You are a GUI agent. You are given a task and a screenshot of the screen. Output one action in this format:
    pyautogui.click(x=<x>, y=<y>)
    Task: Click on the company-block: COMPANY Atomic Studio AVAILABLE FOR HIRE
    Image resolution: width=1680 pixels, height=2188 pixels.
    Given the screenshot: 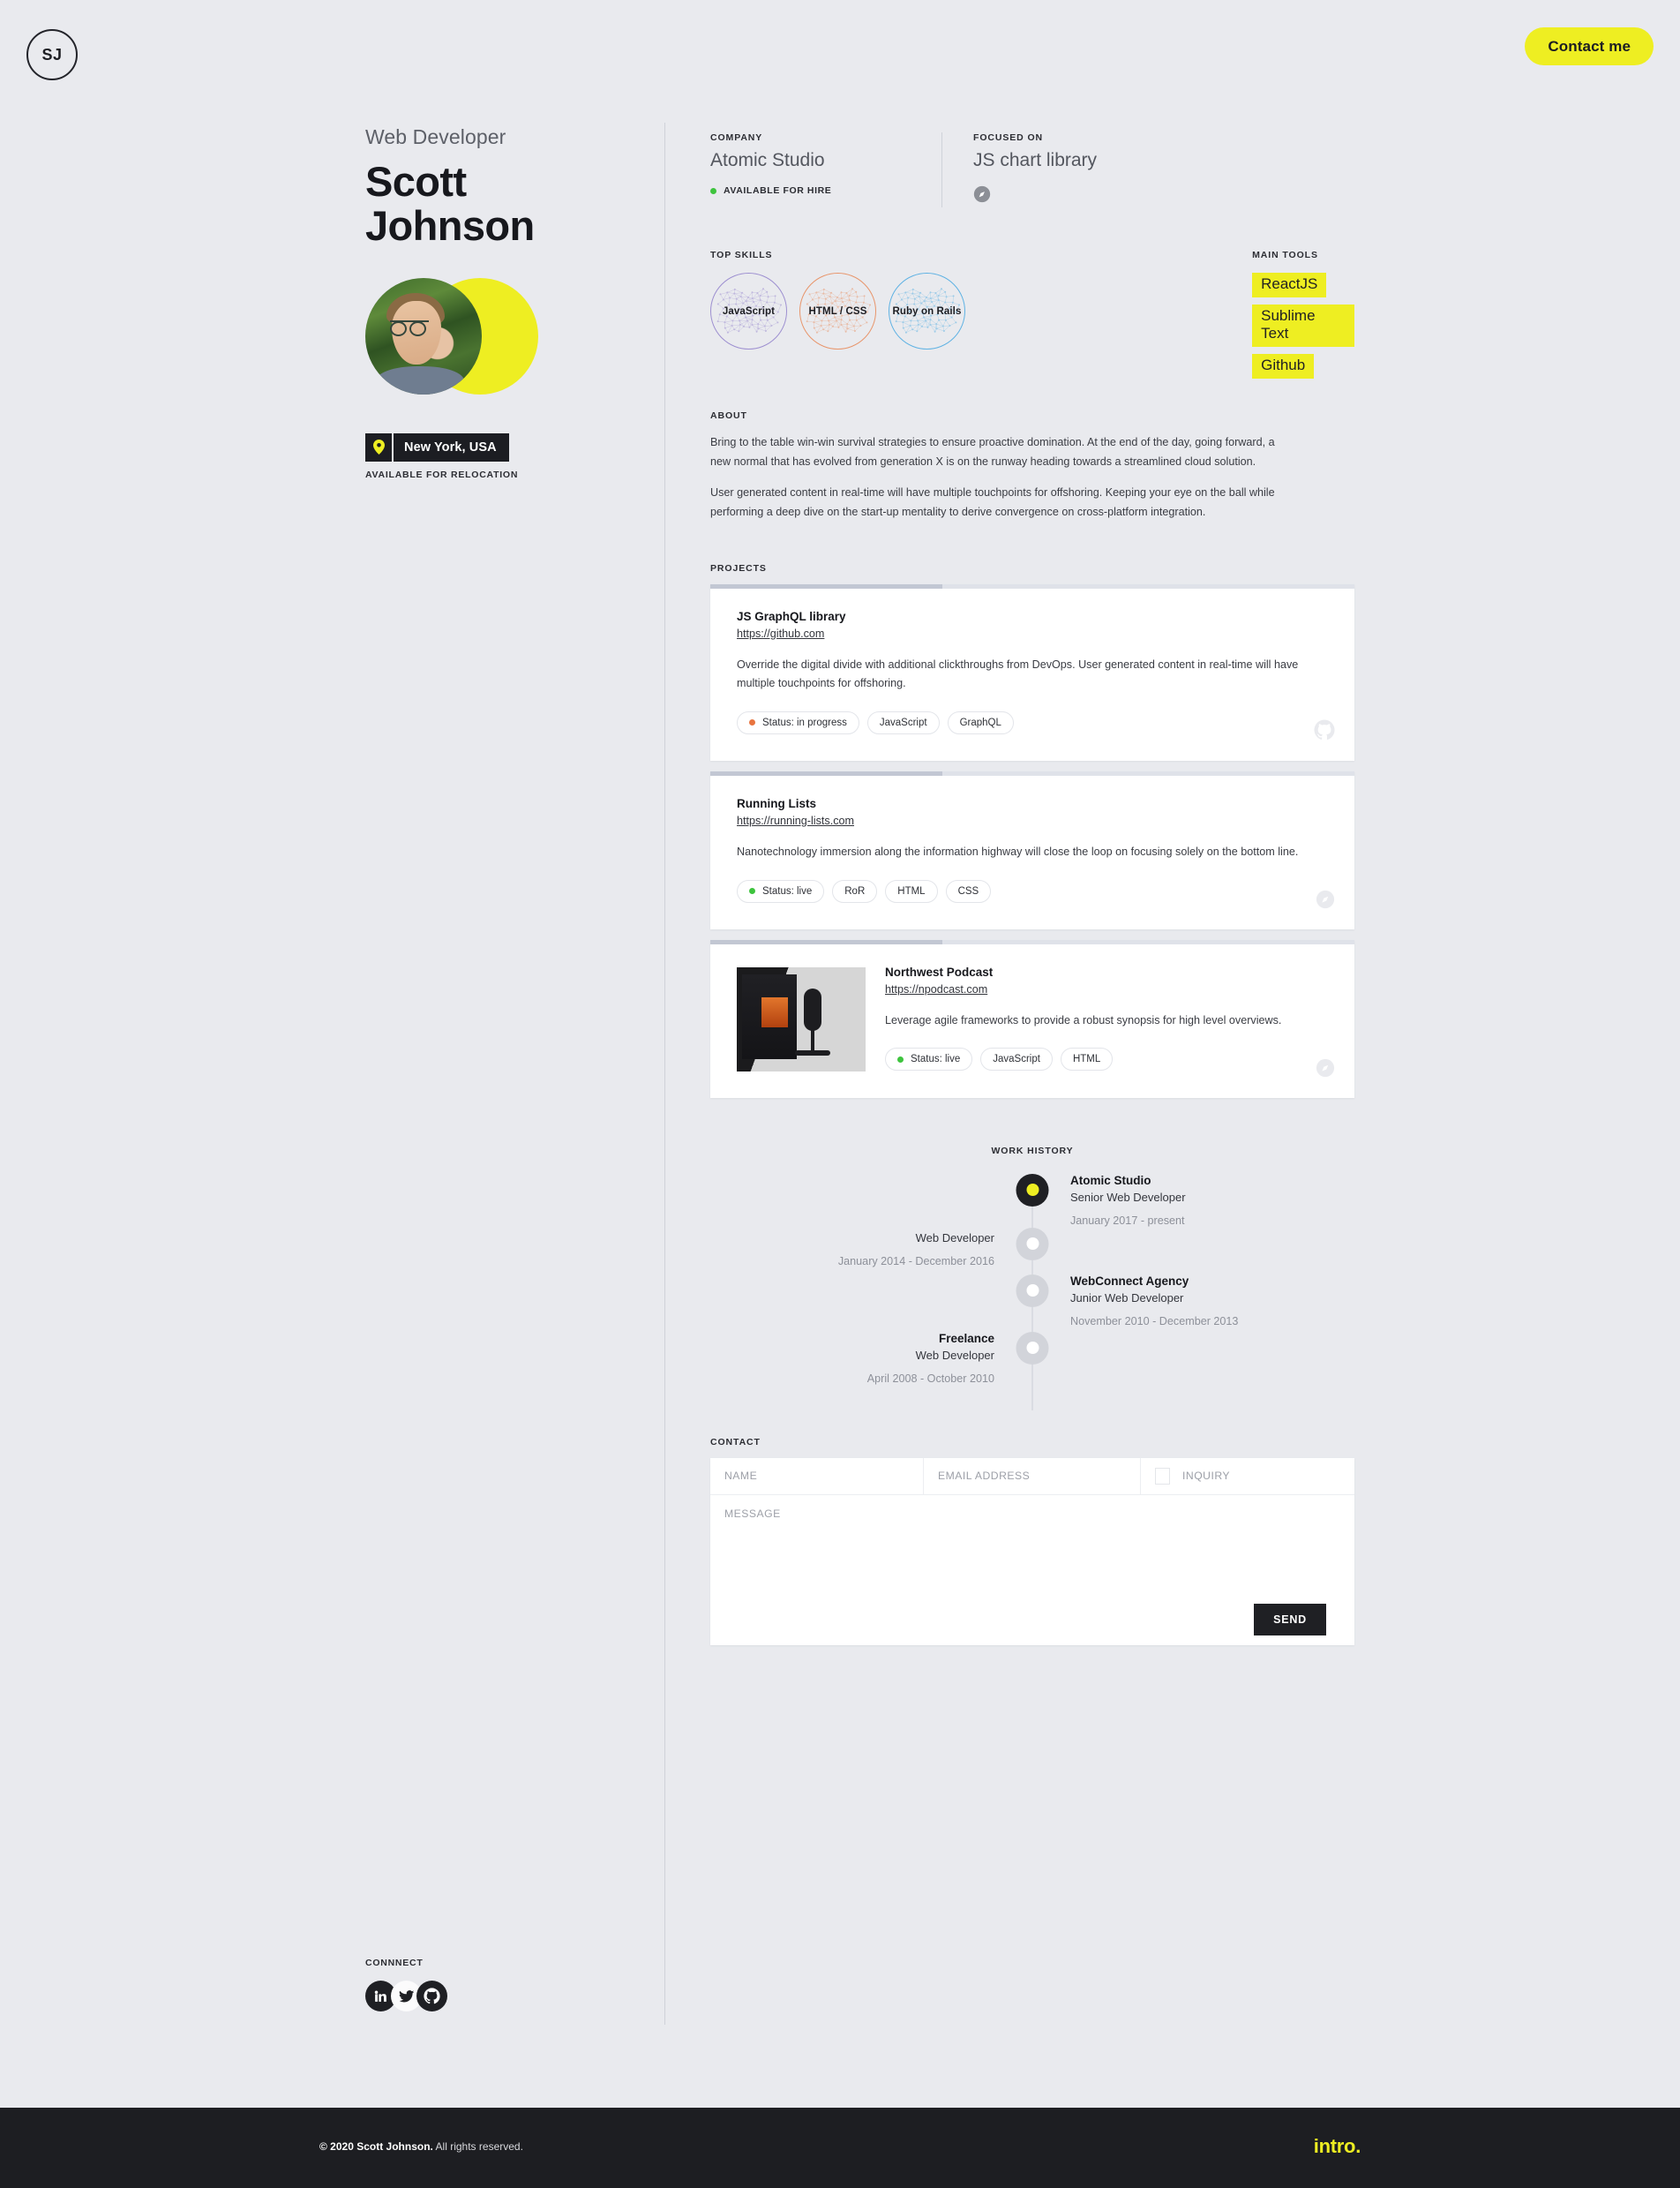 What is the action you would take?
    pyautogui.click(x=825, y=169)
    